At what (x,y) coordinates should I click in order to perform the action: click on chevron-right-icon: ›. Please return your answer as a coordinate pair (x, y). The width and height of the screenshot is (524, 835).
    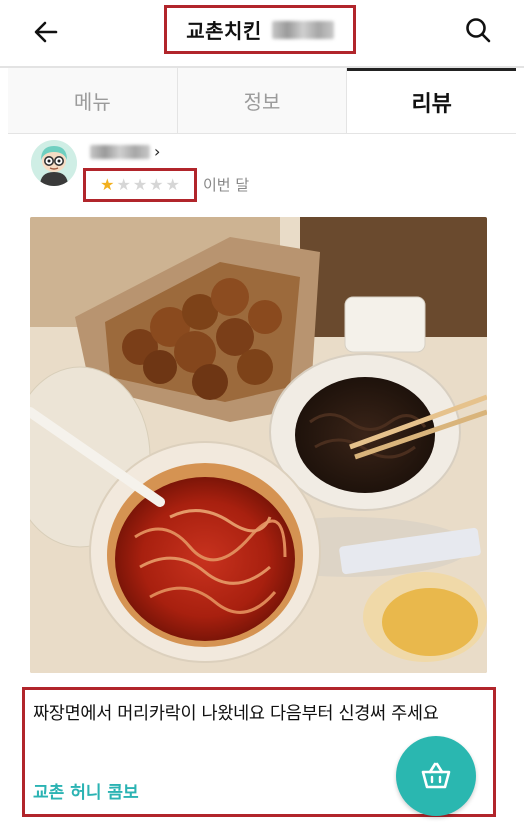
    Looking at the image, I should click on (157, 151).